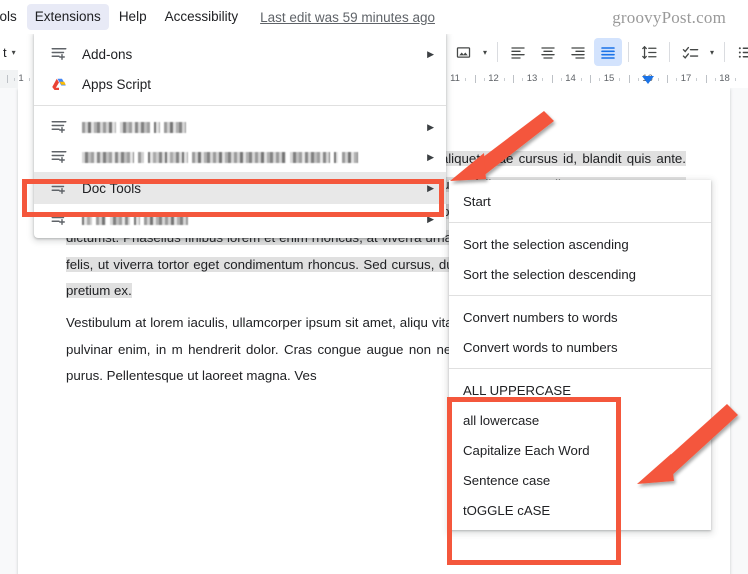 Image resolution: width=748 pixels, height=574 pixels. What do you see at coordinates (9, 79) in the screenshot?
I see `ruler-margin-shade` at bounding box center [9, 79].